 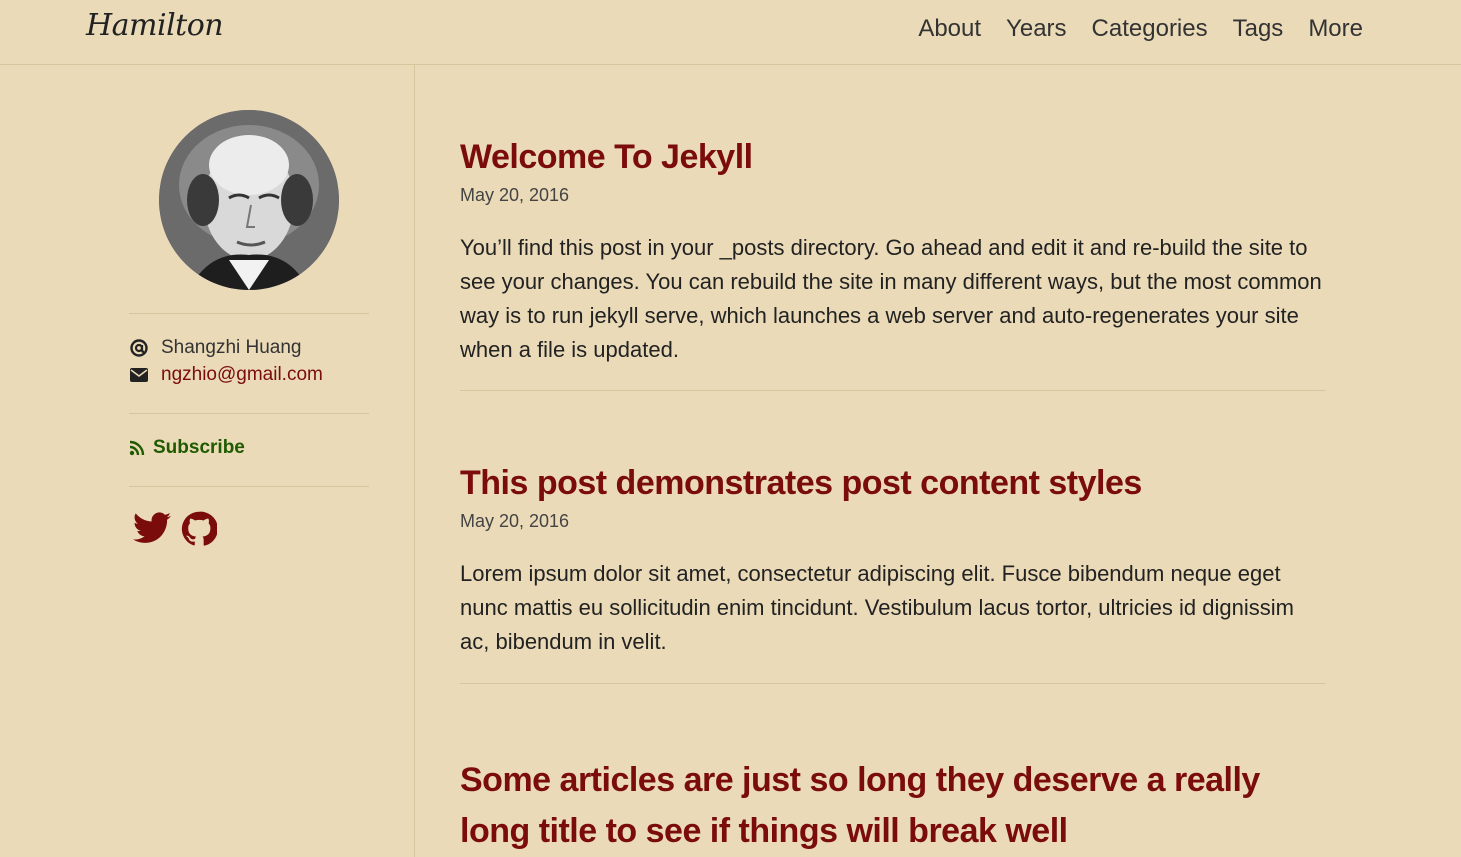 I want to click on main-nav: About Years Categories Tags More, so click(x=1128, y=29).